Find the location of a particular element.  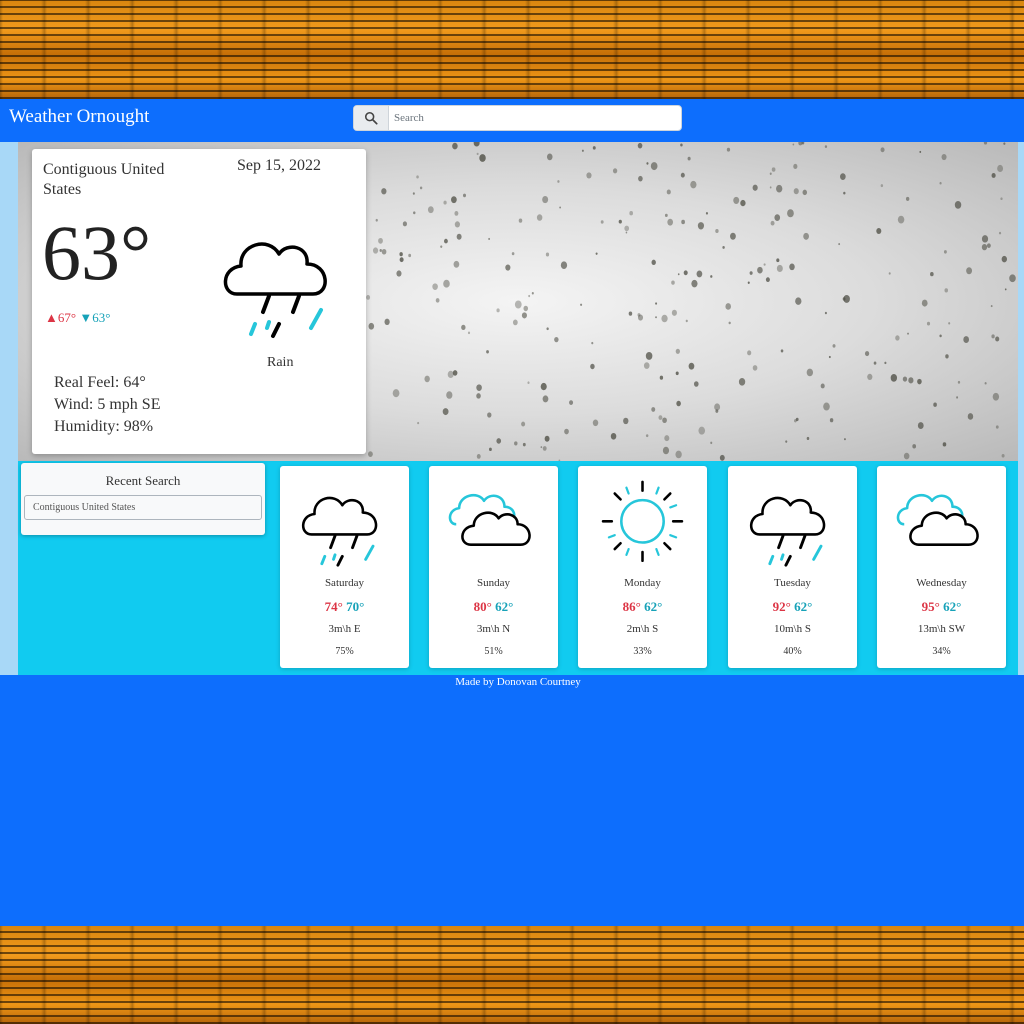

recent-search-item: Contiguous United States is located at coordinates (143, 507).